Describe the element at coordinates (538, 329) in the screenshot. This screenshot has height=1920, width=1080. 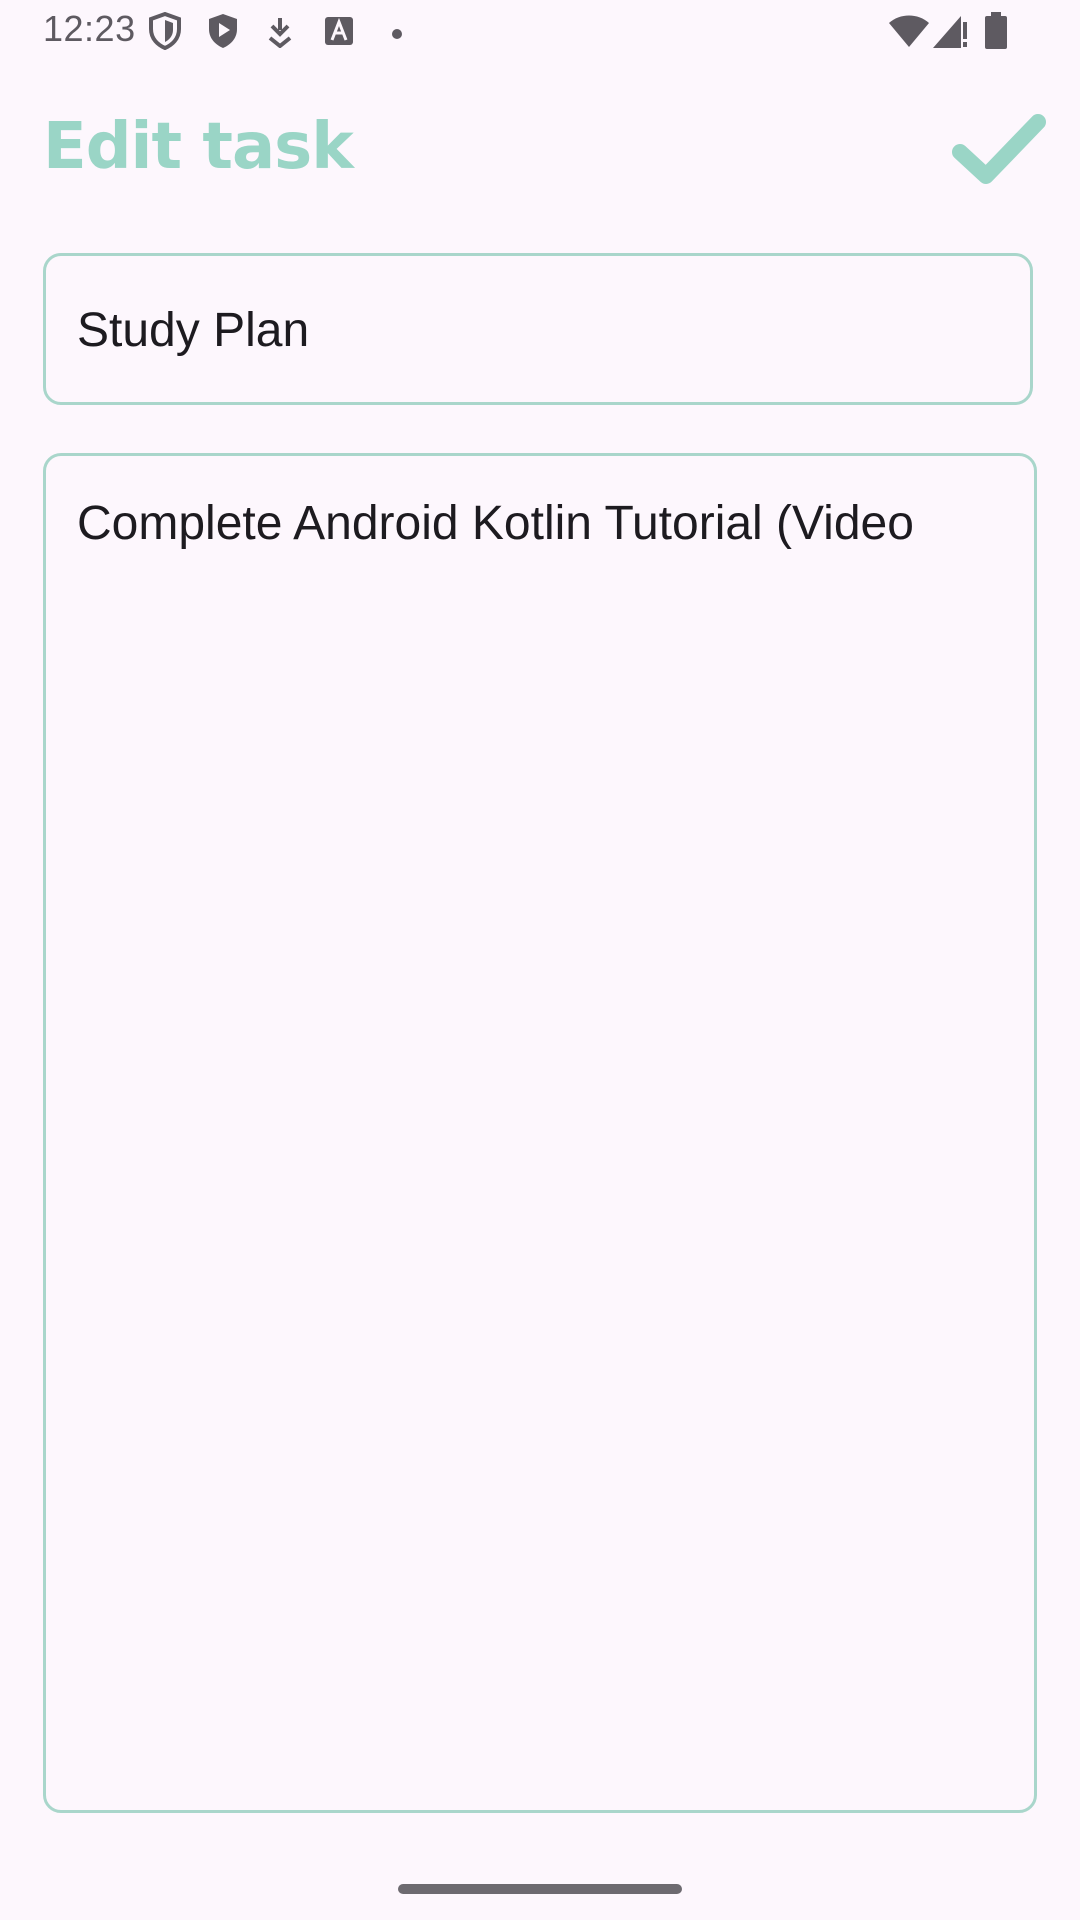
I see `task-title-input: Study Plan` at that location.